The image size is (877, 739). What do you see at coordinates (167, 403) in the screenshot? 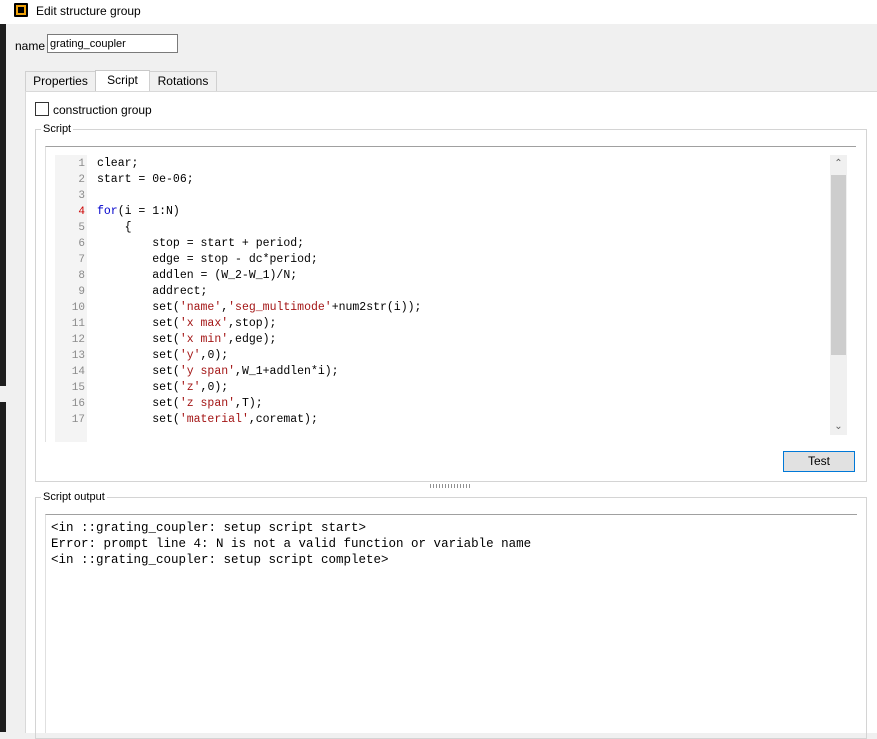
I see `code-line: 16 set('z span',T);` at bounding box center [167, 403].